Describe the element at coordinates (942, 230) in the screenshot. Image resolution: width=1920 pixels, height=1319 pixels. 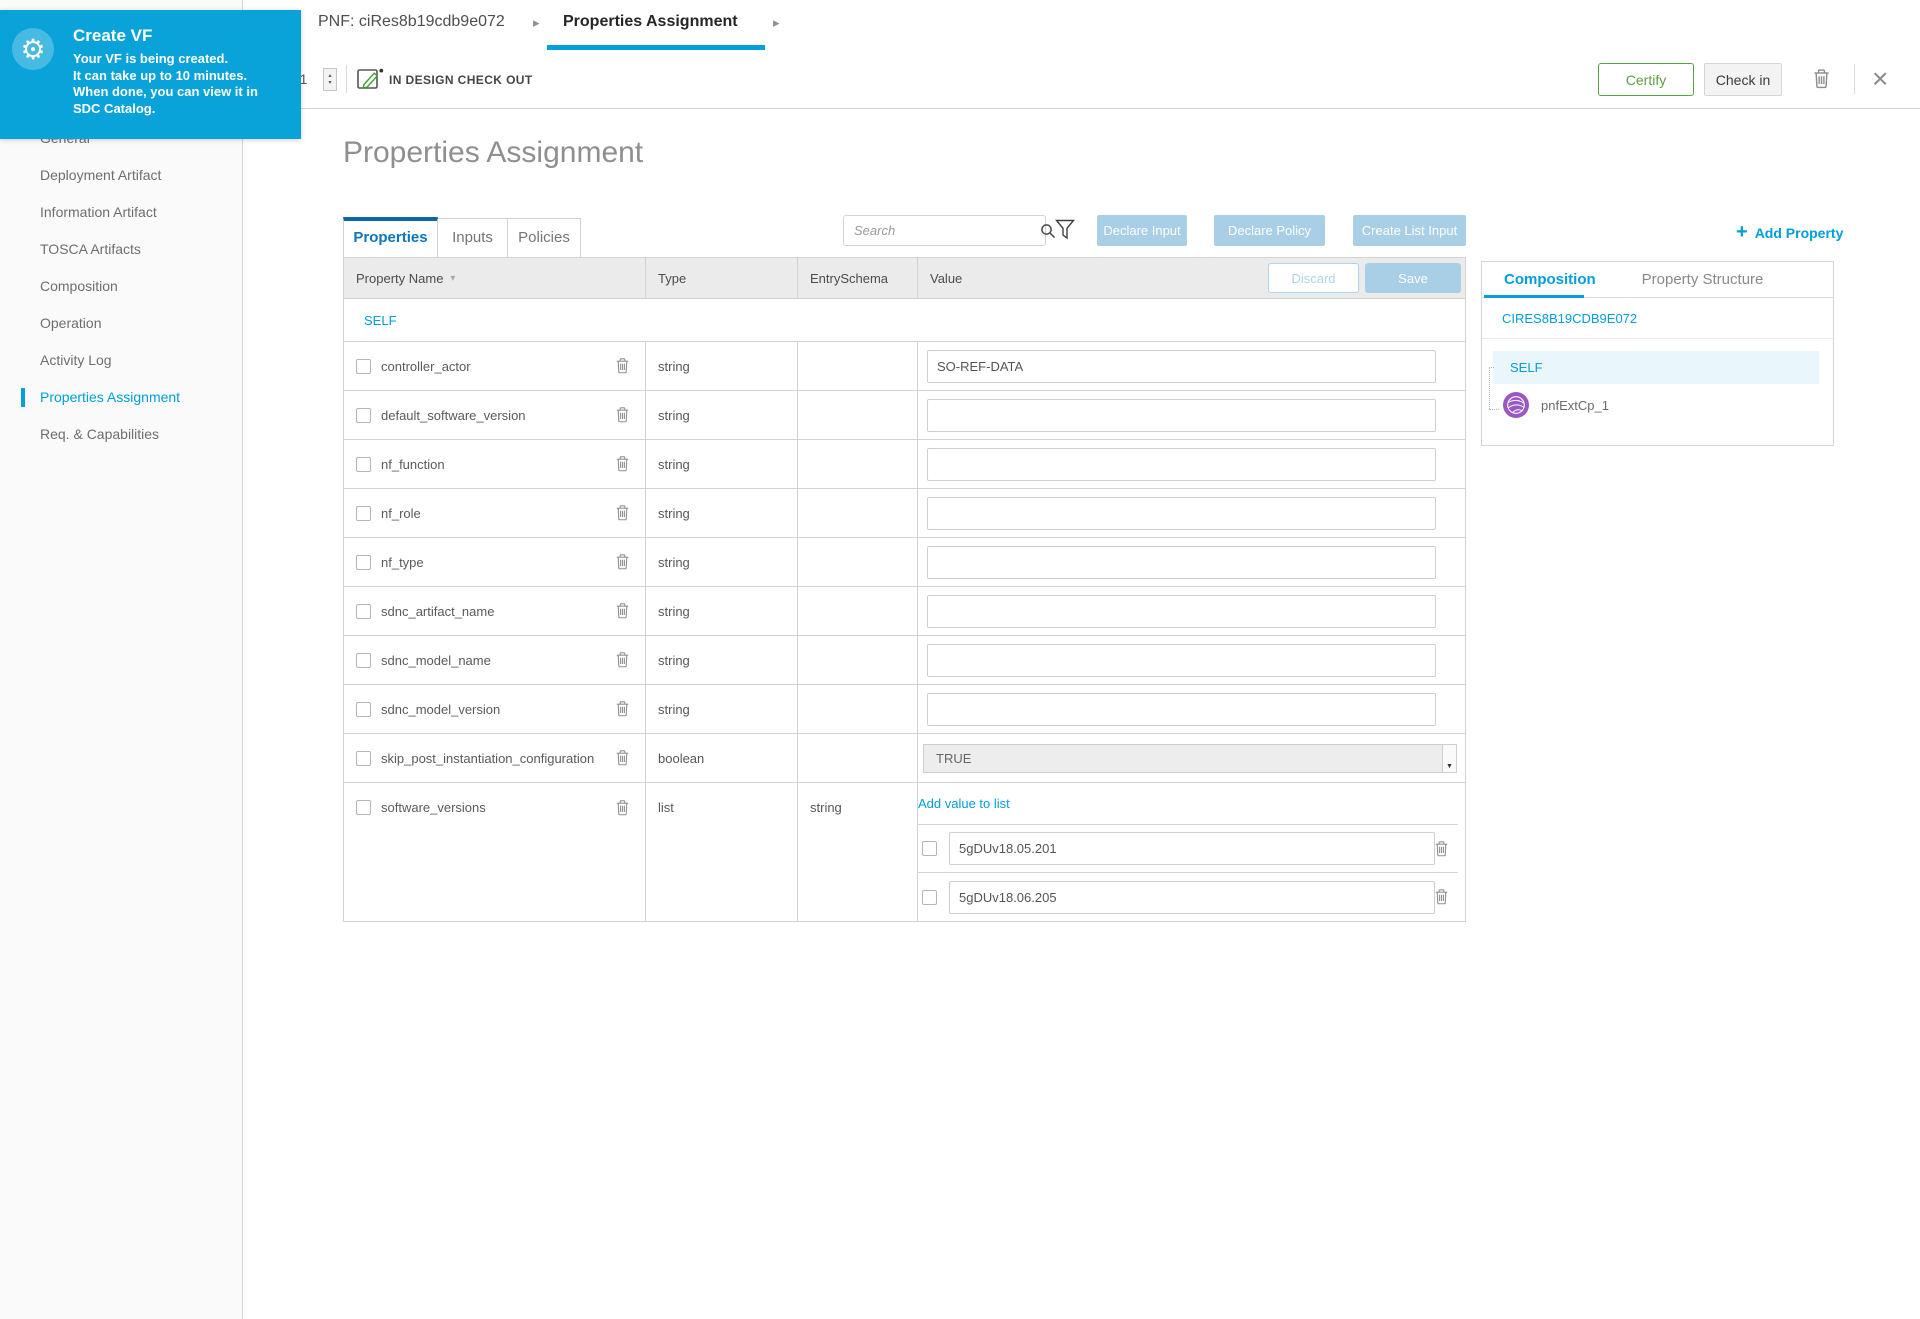
I see `search-input` at that location.